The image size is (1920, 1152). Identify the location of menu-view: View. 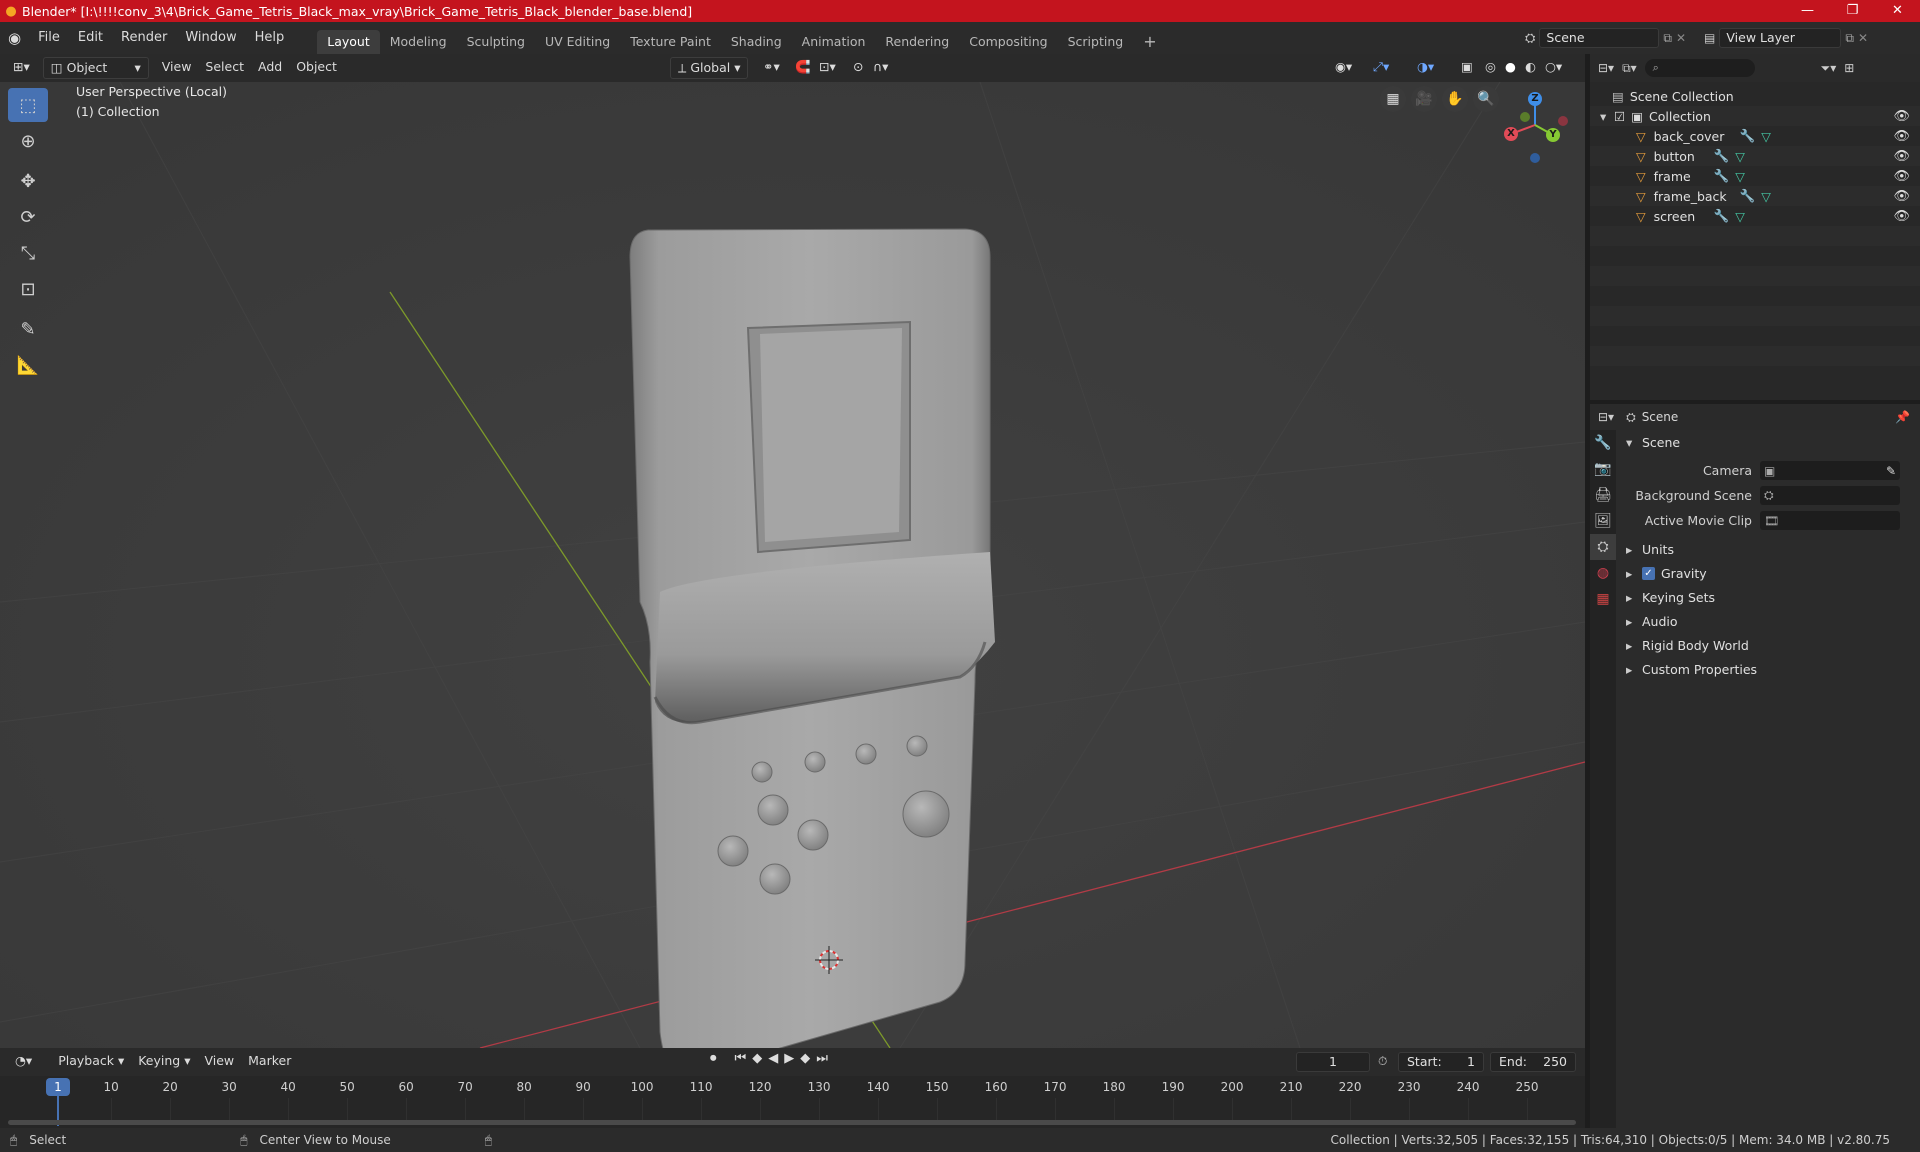
(177, 68).